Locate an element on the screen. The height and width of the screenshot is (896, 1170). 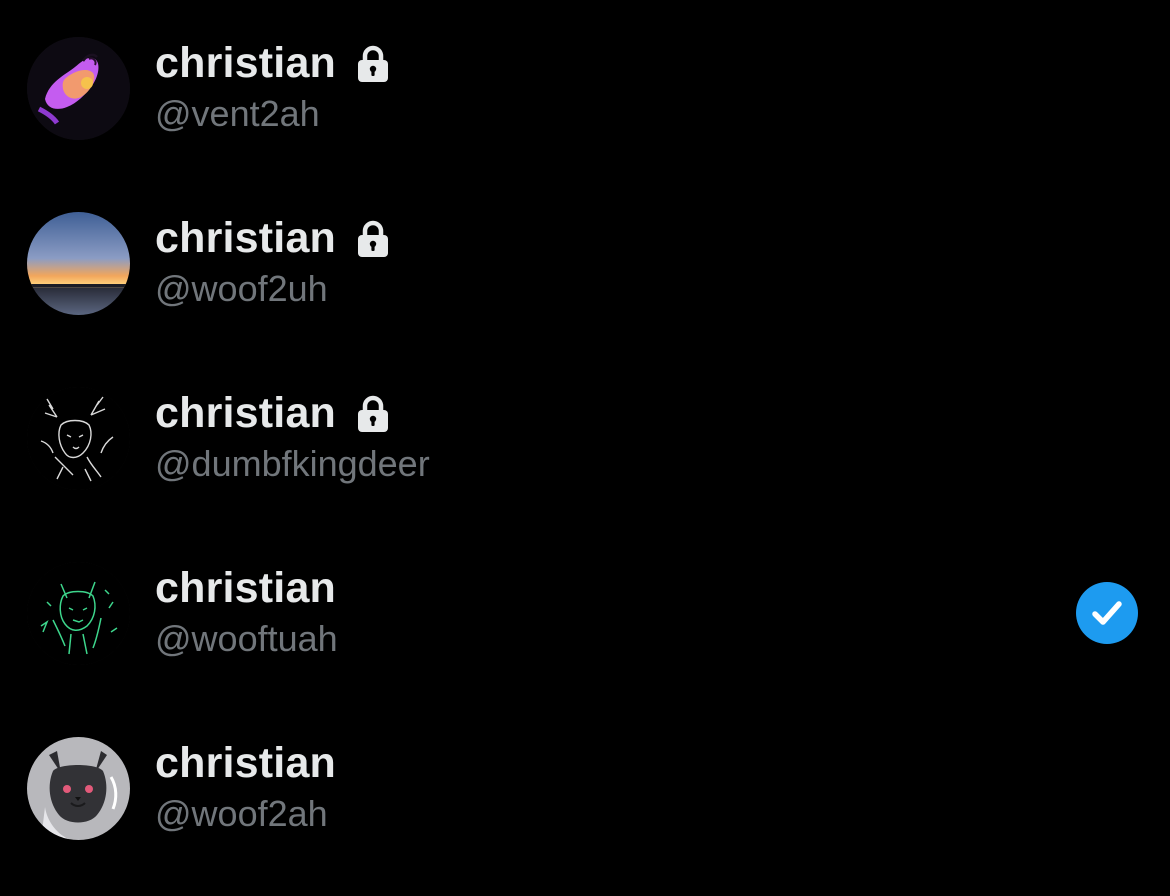
checkmark-icon is located at coordinates (1107, 613).